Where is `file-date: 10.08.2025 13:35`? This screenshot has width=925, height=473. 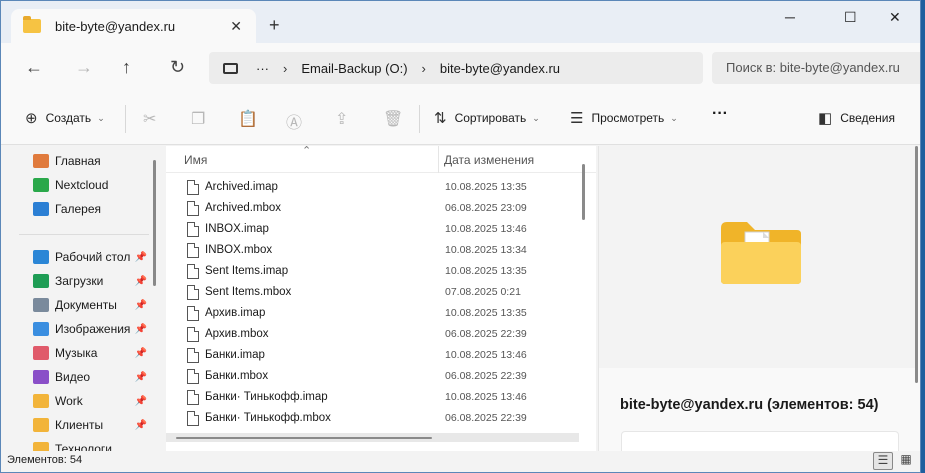
file-date: 10.08.2025 13:35 is located at coordinates (486, 187).